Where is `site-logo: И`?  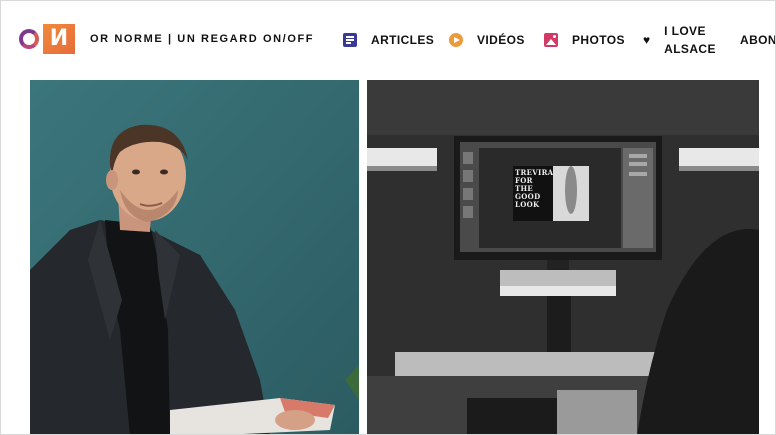
site-logo: И is located at coordinates (47, 39).